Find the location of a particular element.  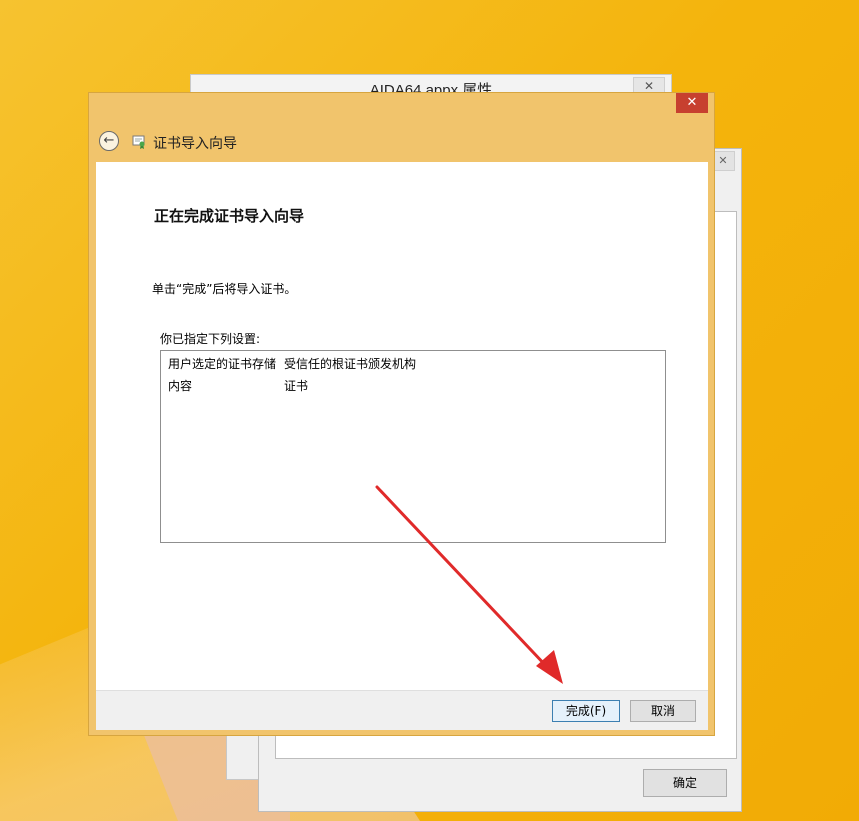

settings-list: 用户选定的证书存储 受信任的根证书颁发机构 内容 证书 is located at coordinates (413, 446).